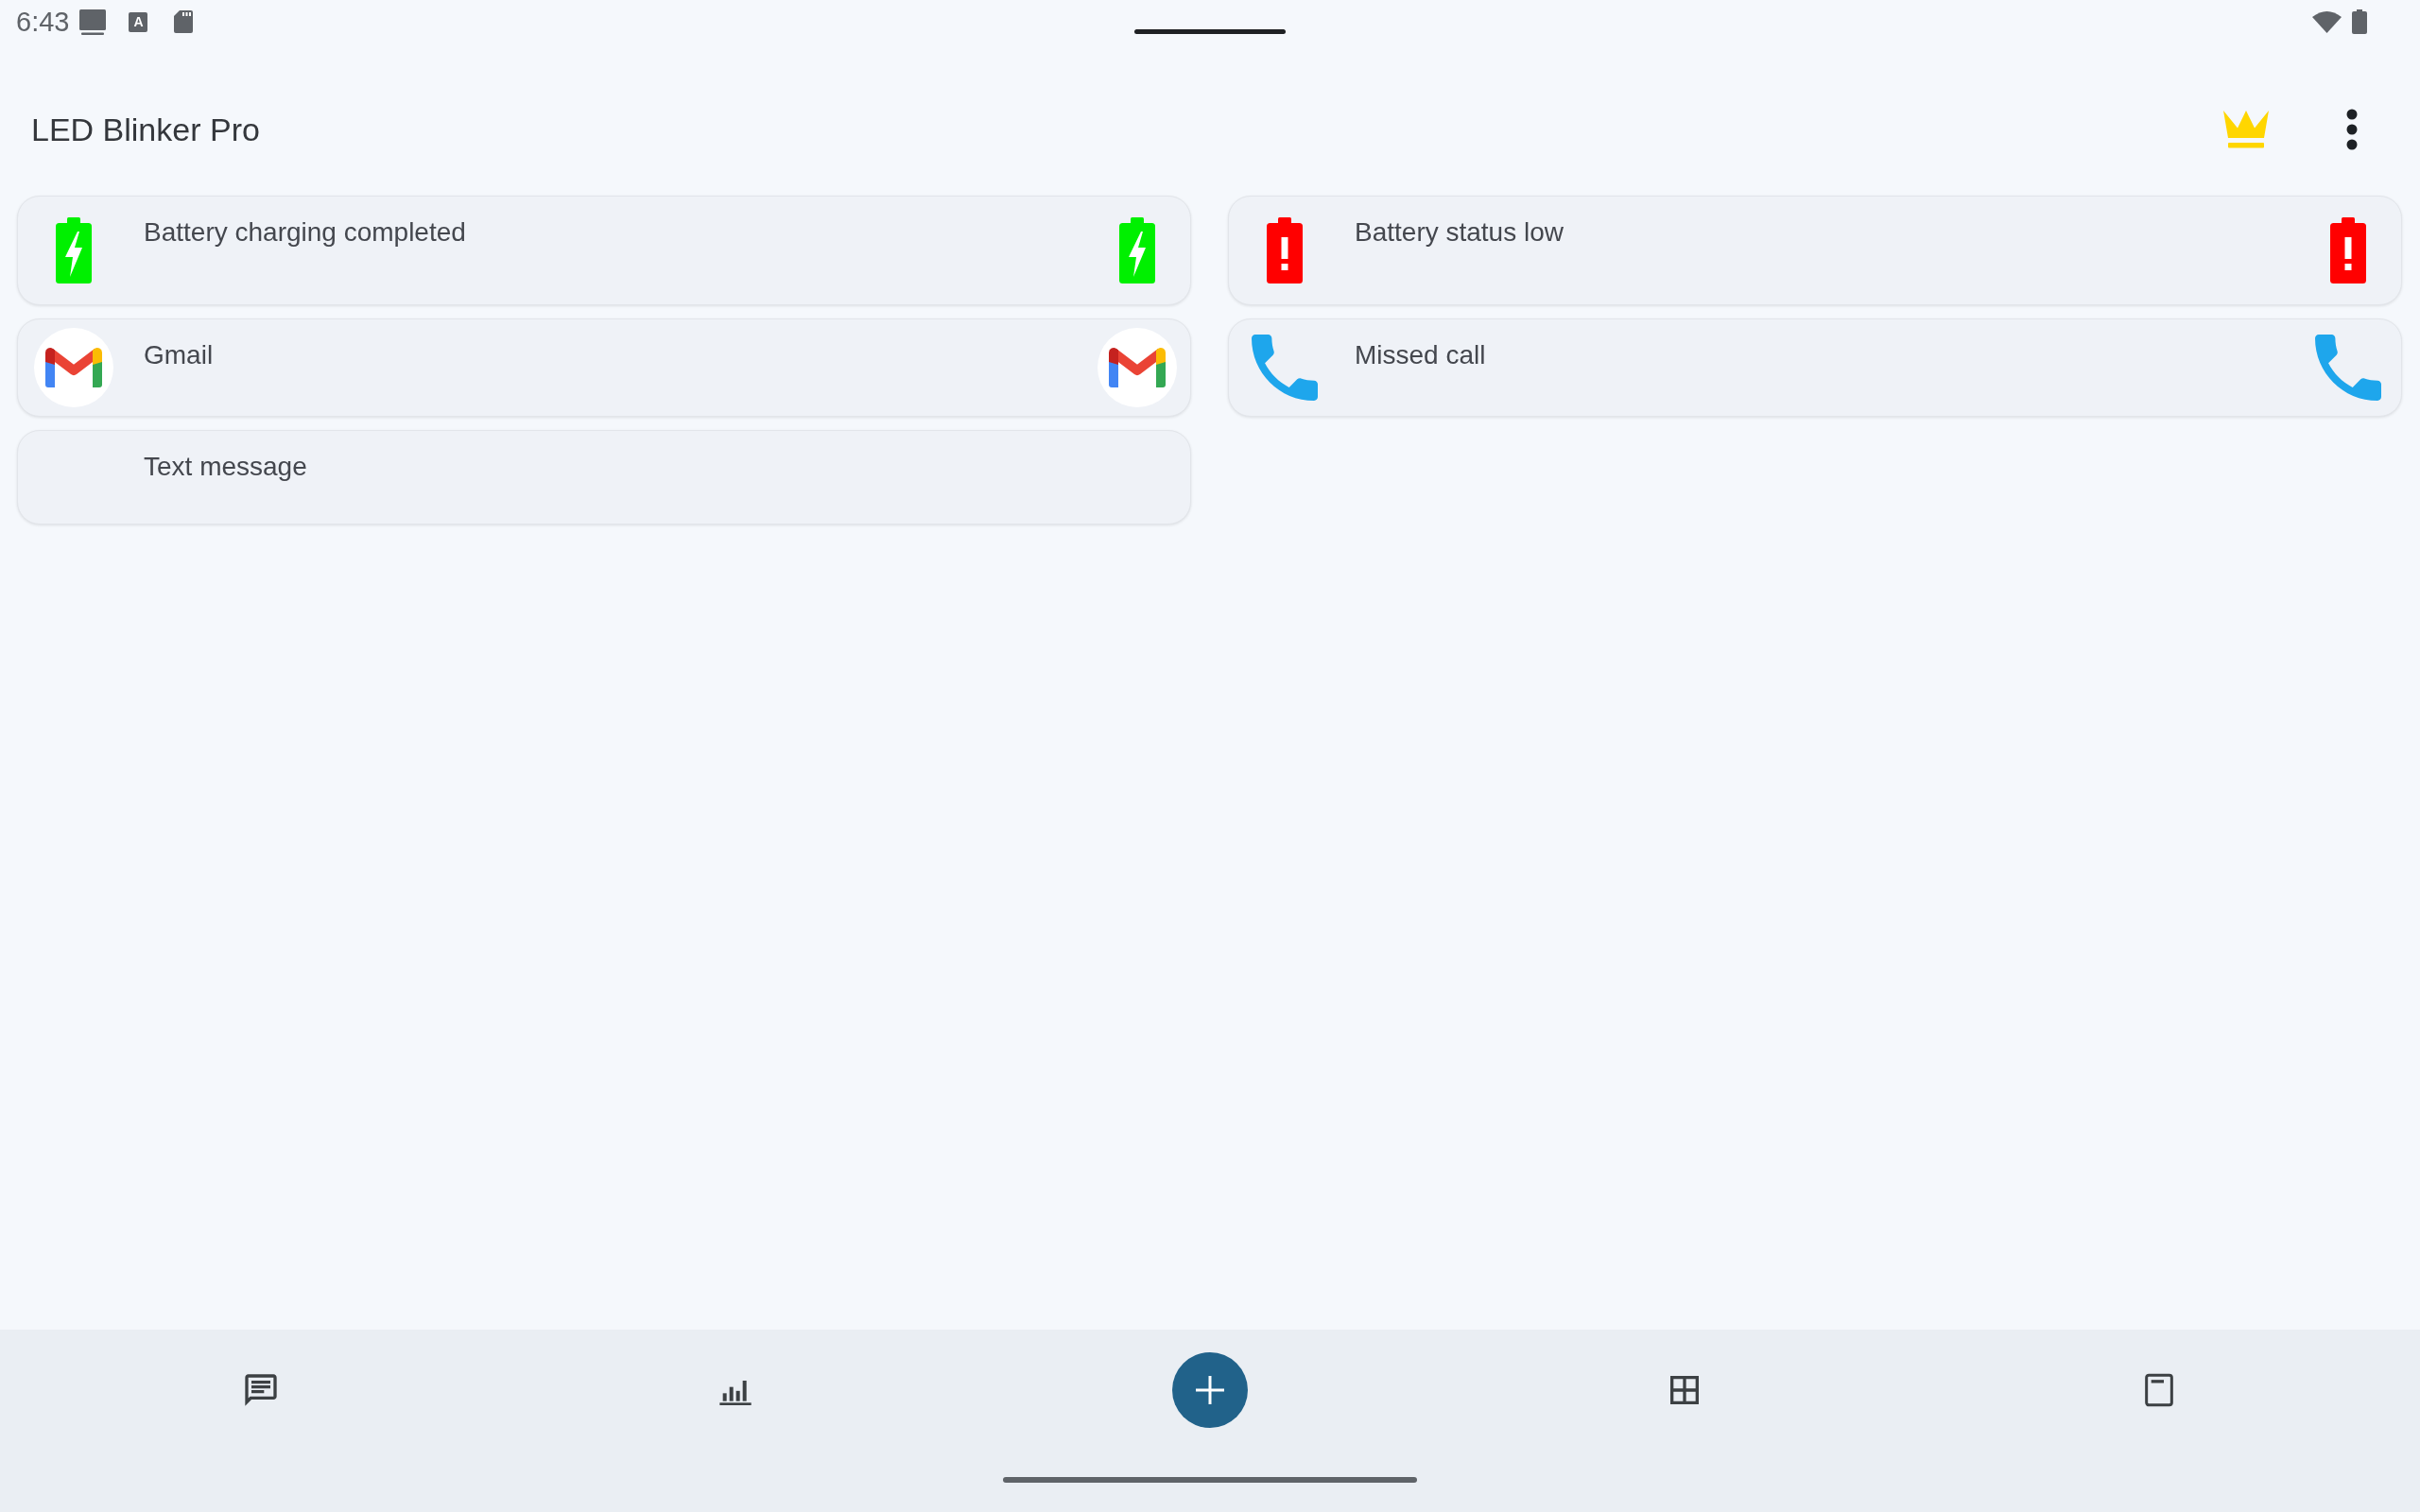 The image size is (2420, 1512). I want to click on card-title: Gmail, so click(179, 355).